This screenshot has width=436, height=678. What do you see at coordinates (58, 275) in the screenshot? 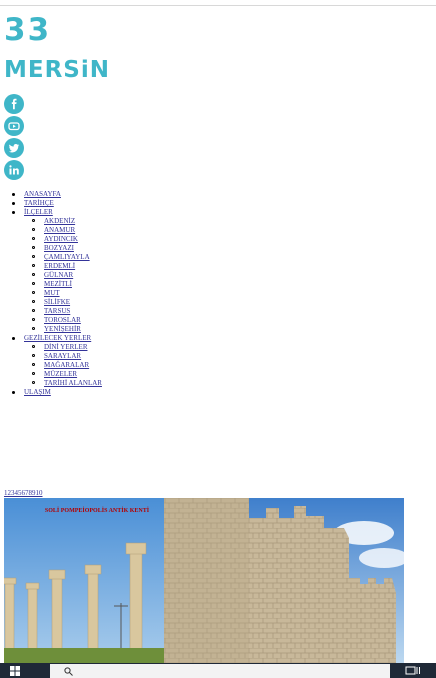
I see `nav-sublink: GÜLNAR` at bounding box center [58, 275].